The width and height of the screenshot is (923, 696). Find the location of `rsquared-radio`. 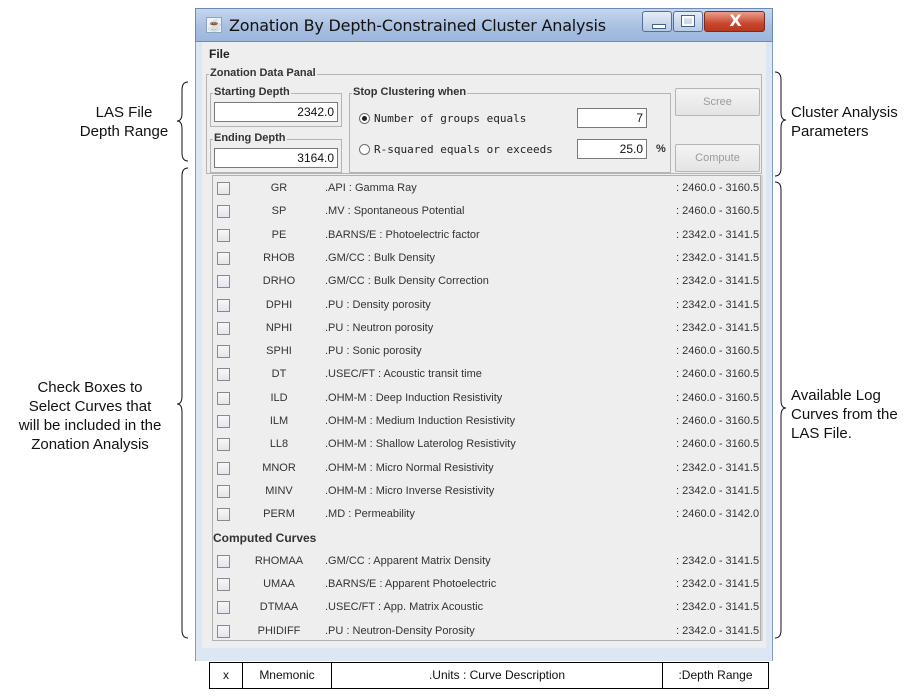

rsquared-radio is located at coordinates (364, 149).